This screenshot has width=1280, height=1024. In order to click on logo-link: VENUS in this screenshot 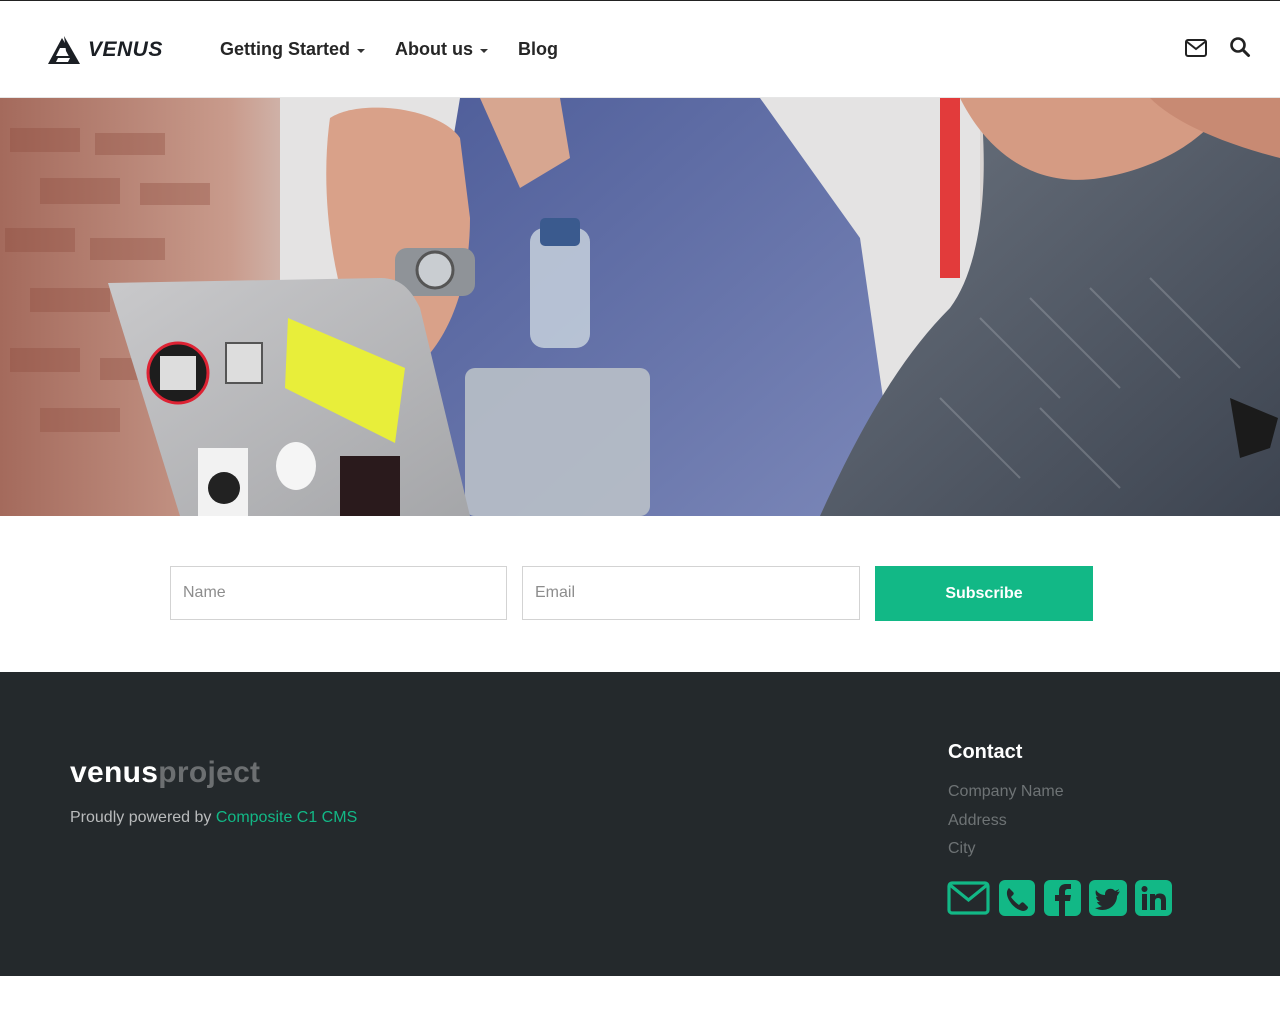, I will do `click(104, 50)`.